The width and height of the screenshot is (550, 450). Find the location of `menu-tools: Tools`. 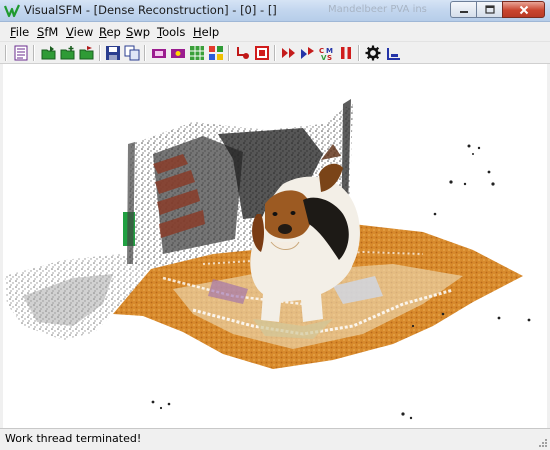

menu-tools: Tools is located at coordinates (171, 32).